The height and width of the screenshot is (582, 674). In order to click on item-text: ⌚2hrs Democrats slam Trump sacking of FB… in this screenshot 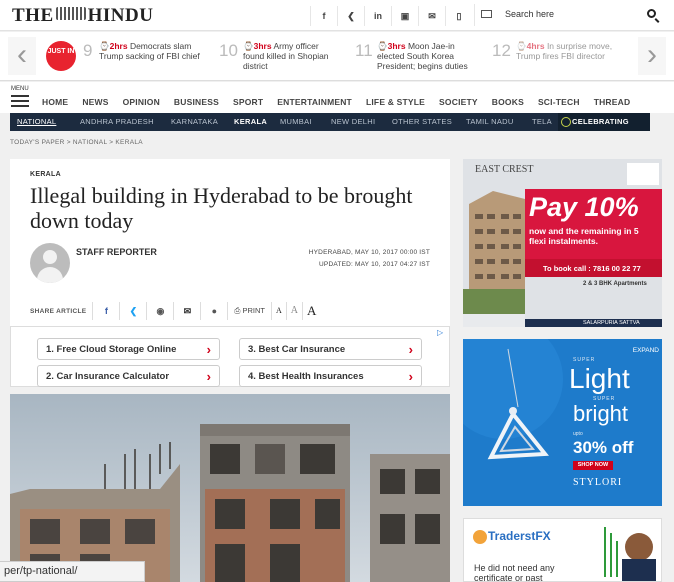, I will do `click(149, 51)`.